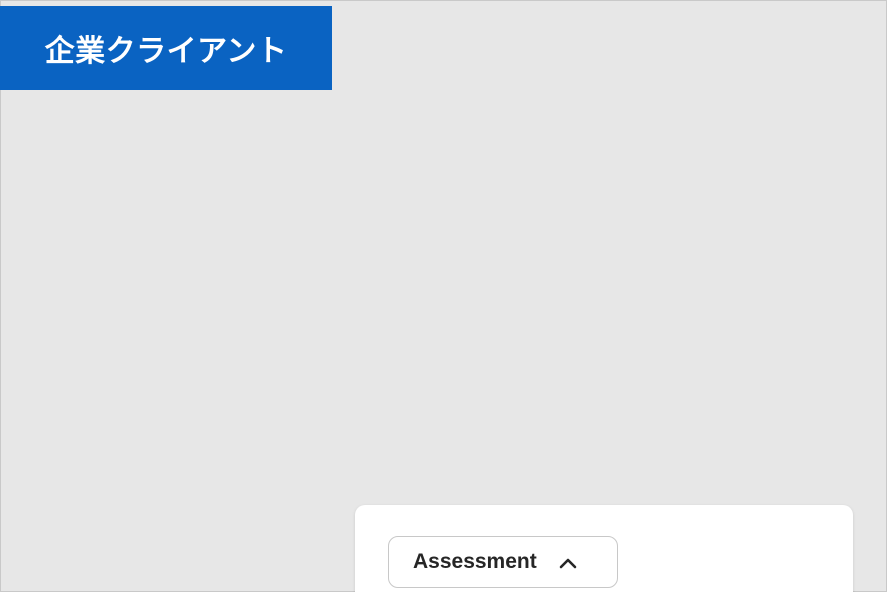 Image resolution: width=887 pixels, height=592 pixels. What do you see at coordinates (166, 51) in the screenshot?
I see `category-banner-label: 企業クライアント` at bounding box center [166, 51].